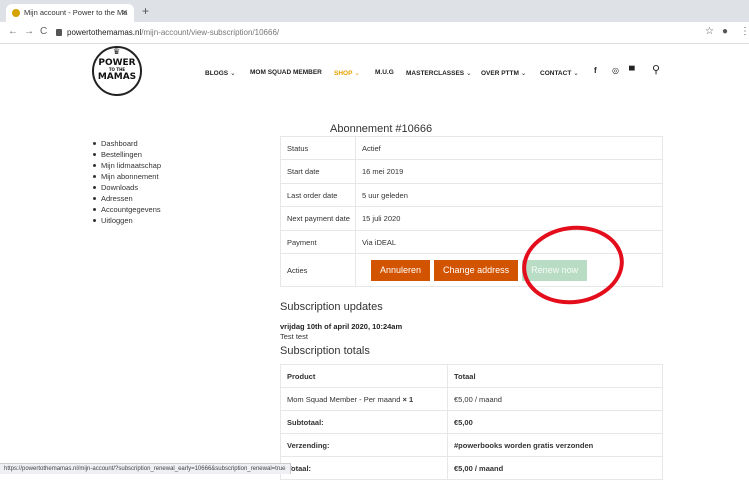 This screenshot has height=480, width=749. What do you see at coordinates (615, 70) in the screenshot?
I see `instagram-icon: ◎` at bounding box center [615, 70].